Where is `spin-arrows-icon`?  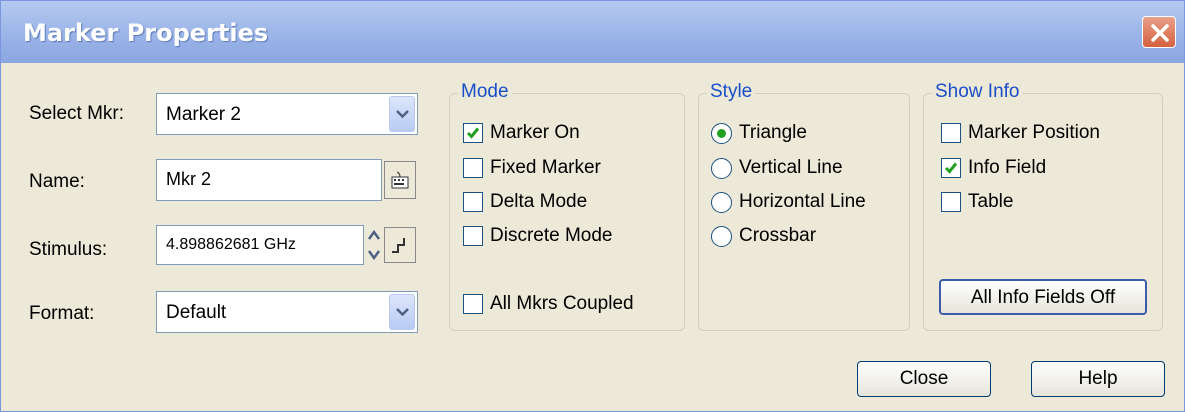 spin-arrows-icon is located at coordinates (374, 245).